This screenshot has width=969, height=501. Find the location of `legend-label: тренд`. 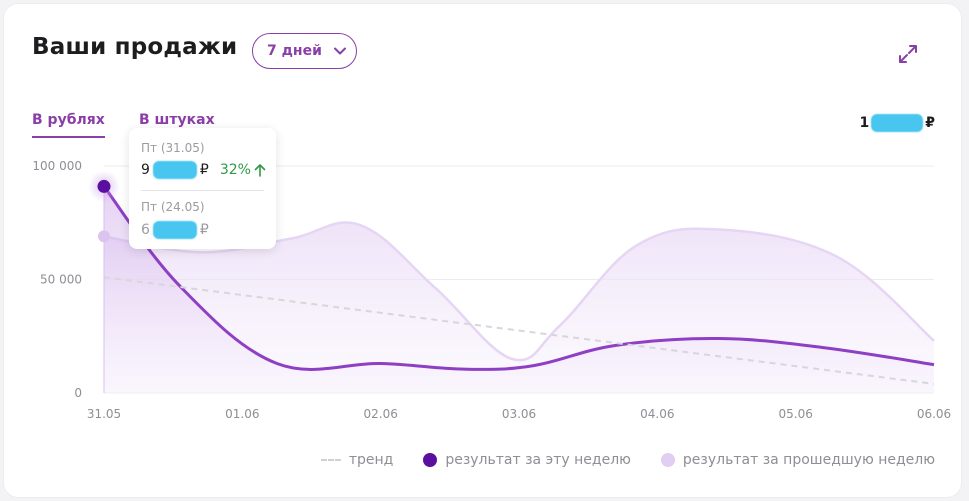

legend-label: тренд is located at coordinates (371, 460).